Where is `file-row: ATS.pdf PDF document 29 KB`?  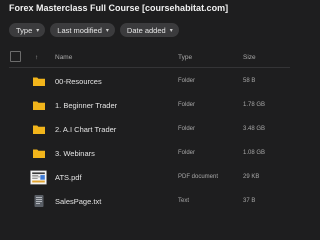 file-row: ATS.pdf PDF document 29 KB is located at coordinates (150, 177).